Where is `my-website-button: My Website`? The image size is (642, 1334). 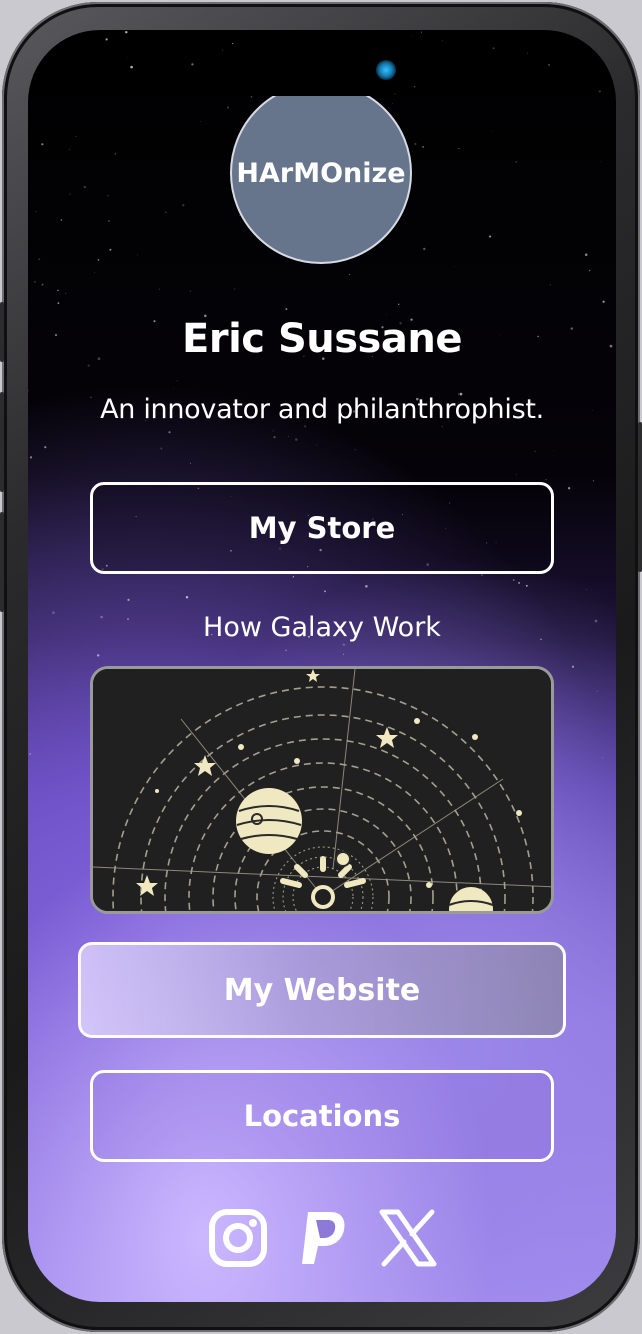
my-website-button: My Website is located at coordinates (322, 990).